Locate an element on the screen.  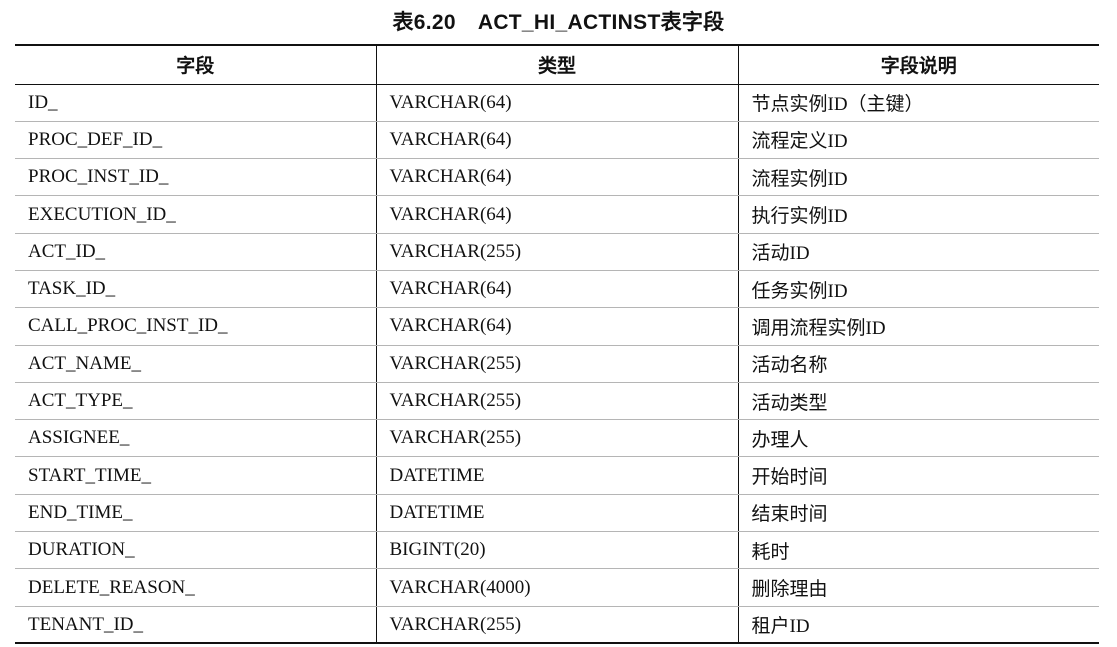
table-row: ASSIGNEE_ VARCHAR(255) 办理人 is located at coordinates (557, 438).